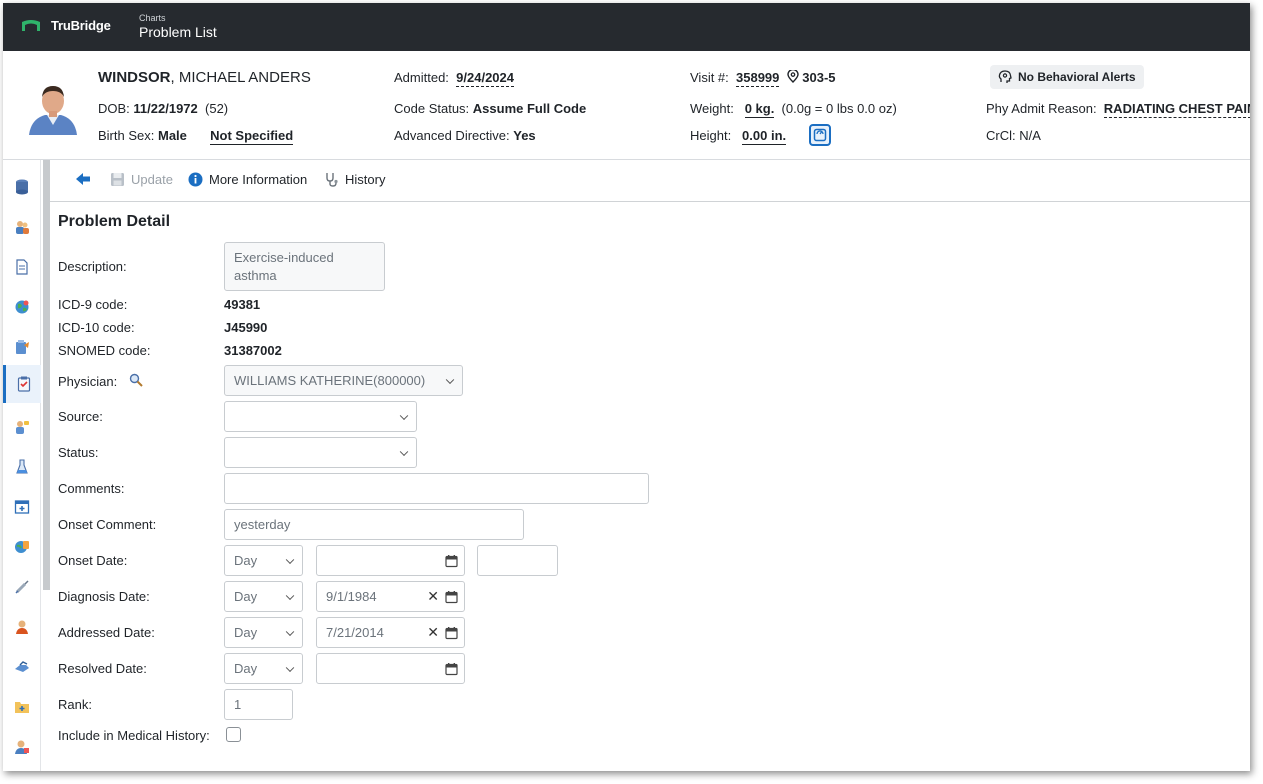 The image size is (1263, 784). Describe the element at coordinates (759, 109) in the screenshot. I see `weight-link: 0 kg.` at that location.